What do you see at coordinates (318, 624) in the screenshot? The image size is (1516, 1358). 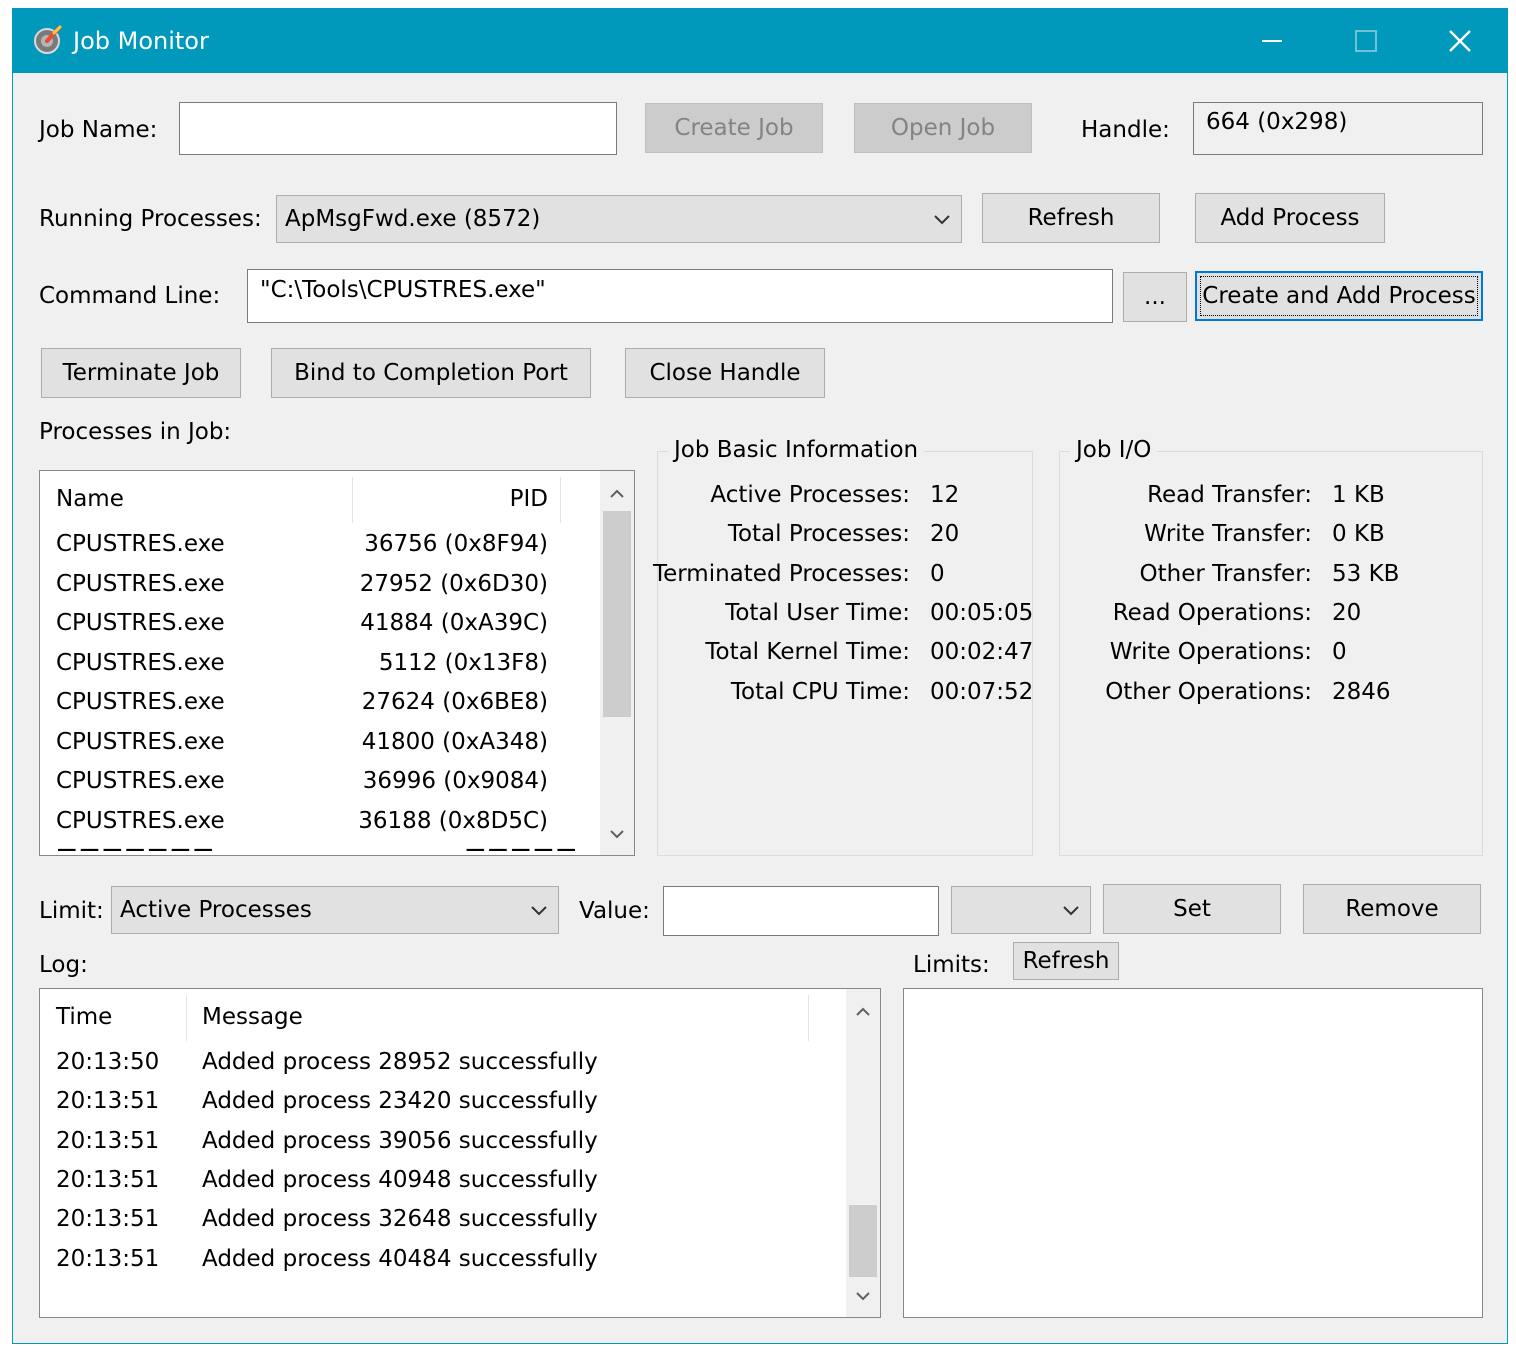 I see `table-row: CPUSTRES.exe 41884 (0xA39C)` at bounding box center [318, 624].